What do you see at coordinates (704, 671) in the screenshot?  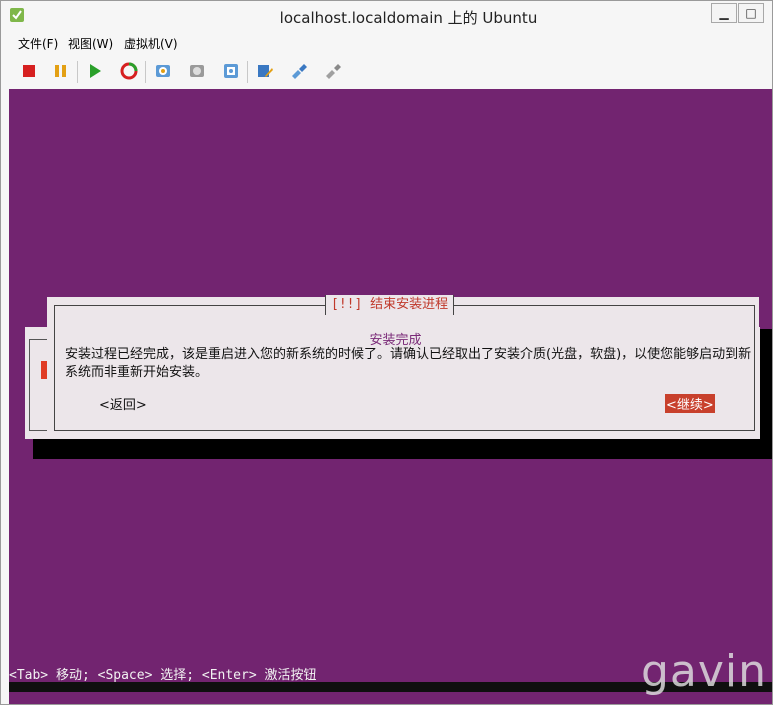 I see `watermark-text: gavin` at bounding box center [704, 671].